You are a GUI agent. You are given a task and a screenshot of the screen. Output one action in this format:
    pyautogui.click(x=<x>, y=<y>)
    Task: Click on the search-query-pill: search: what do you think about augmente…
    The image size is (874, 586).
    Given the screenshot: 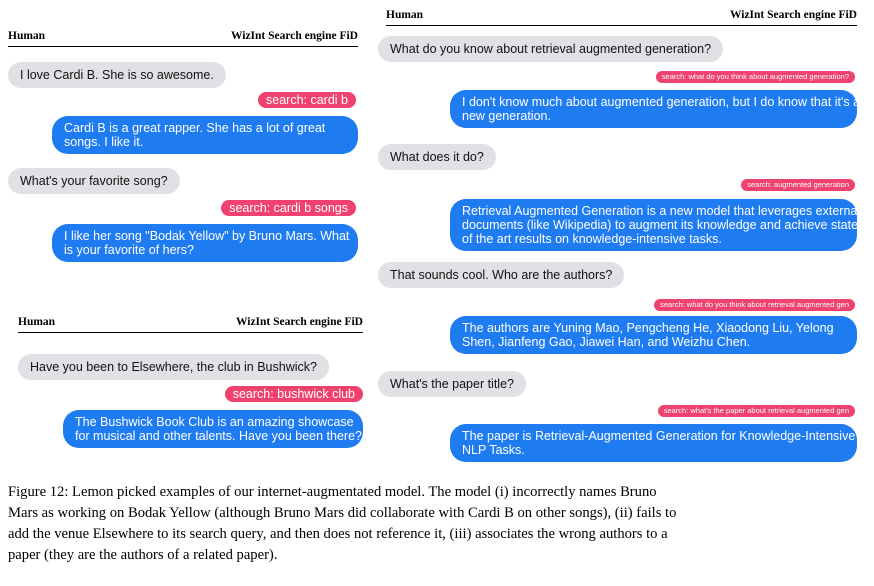 What is the action you would take?
    pyautogui.click(x=755, y=77)
    